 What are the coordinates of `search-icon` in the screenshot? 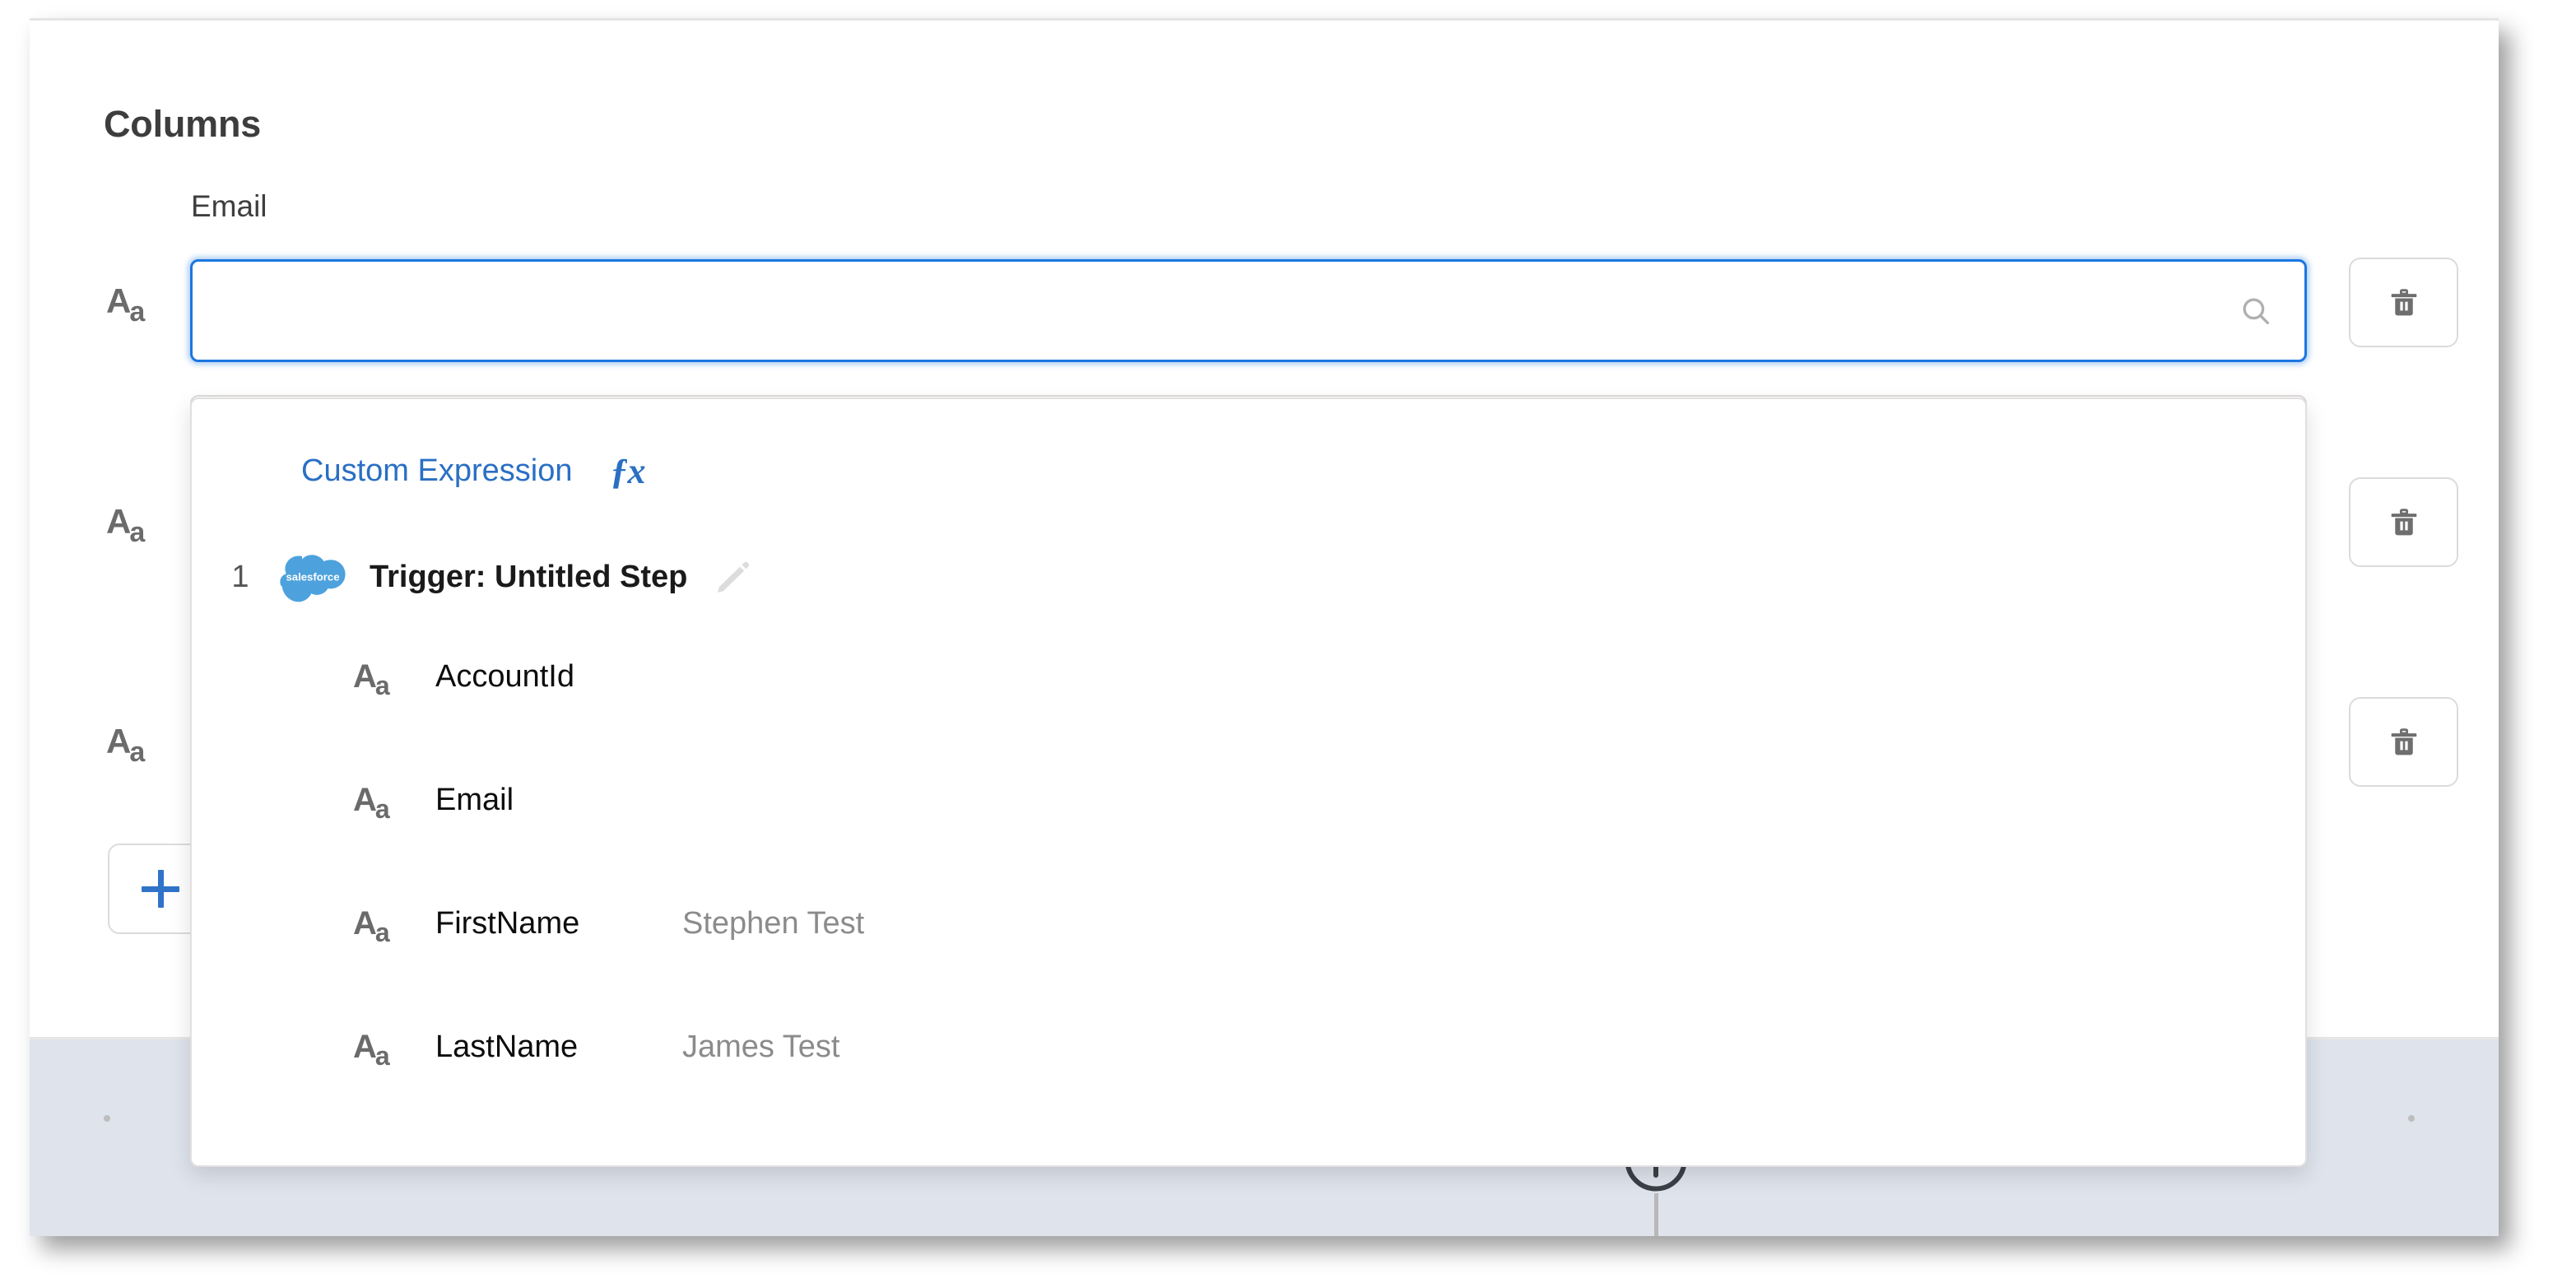 It's located at (2256, 311).